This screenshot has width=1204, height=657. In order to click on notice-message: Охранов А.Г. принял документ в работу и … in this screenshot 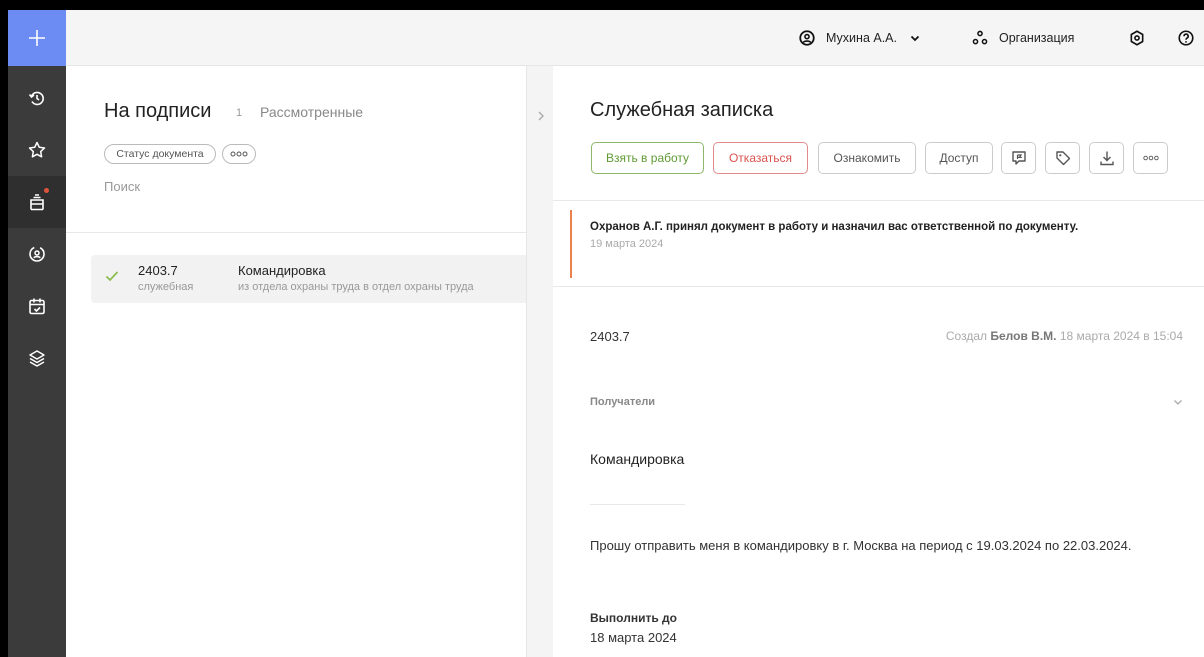, I will do `click(834, 227)`.